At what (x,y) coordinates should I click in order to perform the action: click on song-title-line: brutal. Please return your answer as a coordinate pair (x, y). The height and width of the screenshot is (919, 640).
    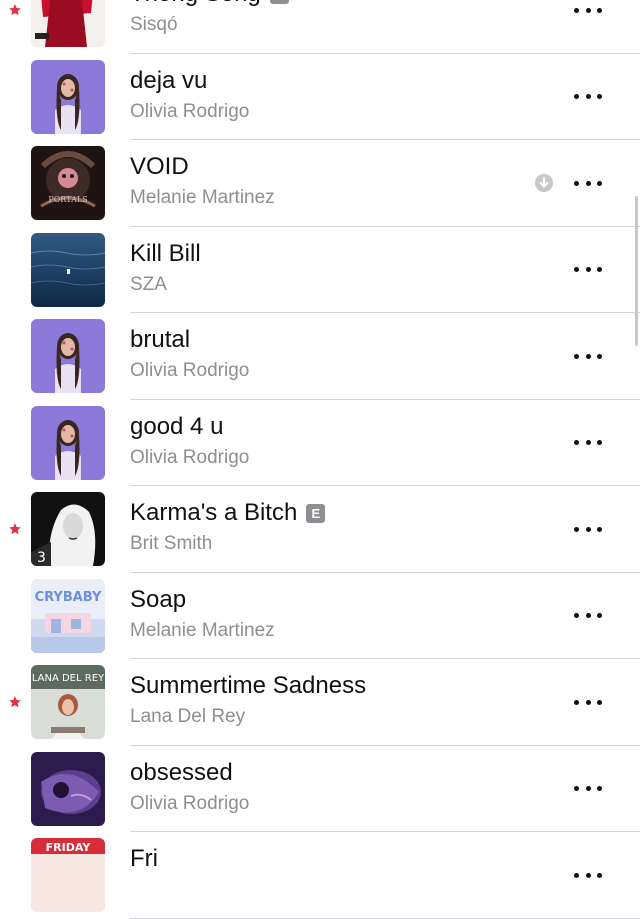
    Looking at the image, I should click on (160, 340).